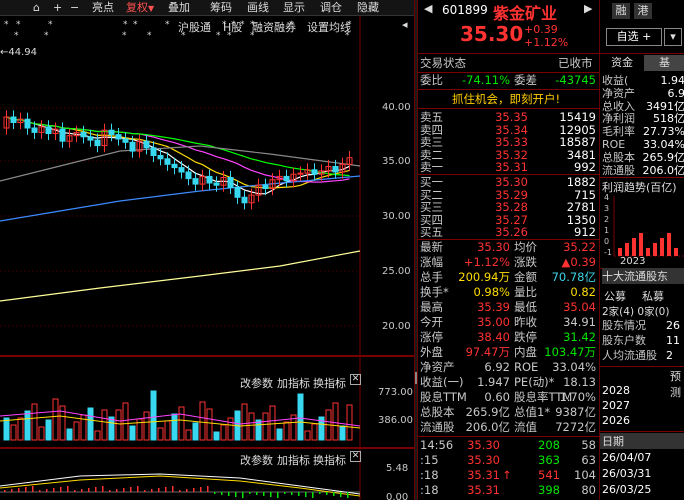 The height and width of the screenshot is (500, 684). What do you see at coordinates (497, 397) in the screenshot?
I see `stat-value: 0.60` at bounding box center [497, 397].